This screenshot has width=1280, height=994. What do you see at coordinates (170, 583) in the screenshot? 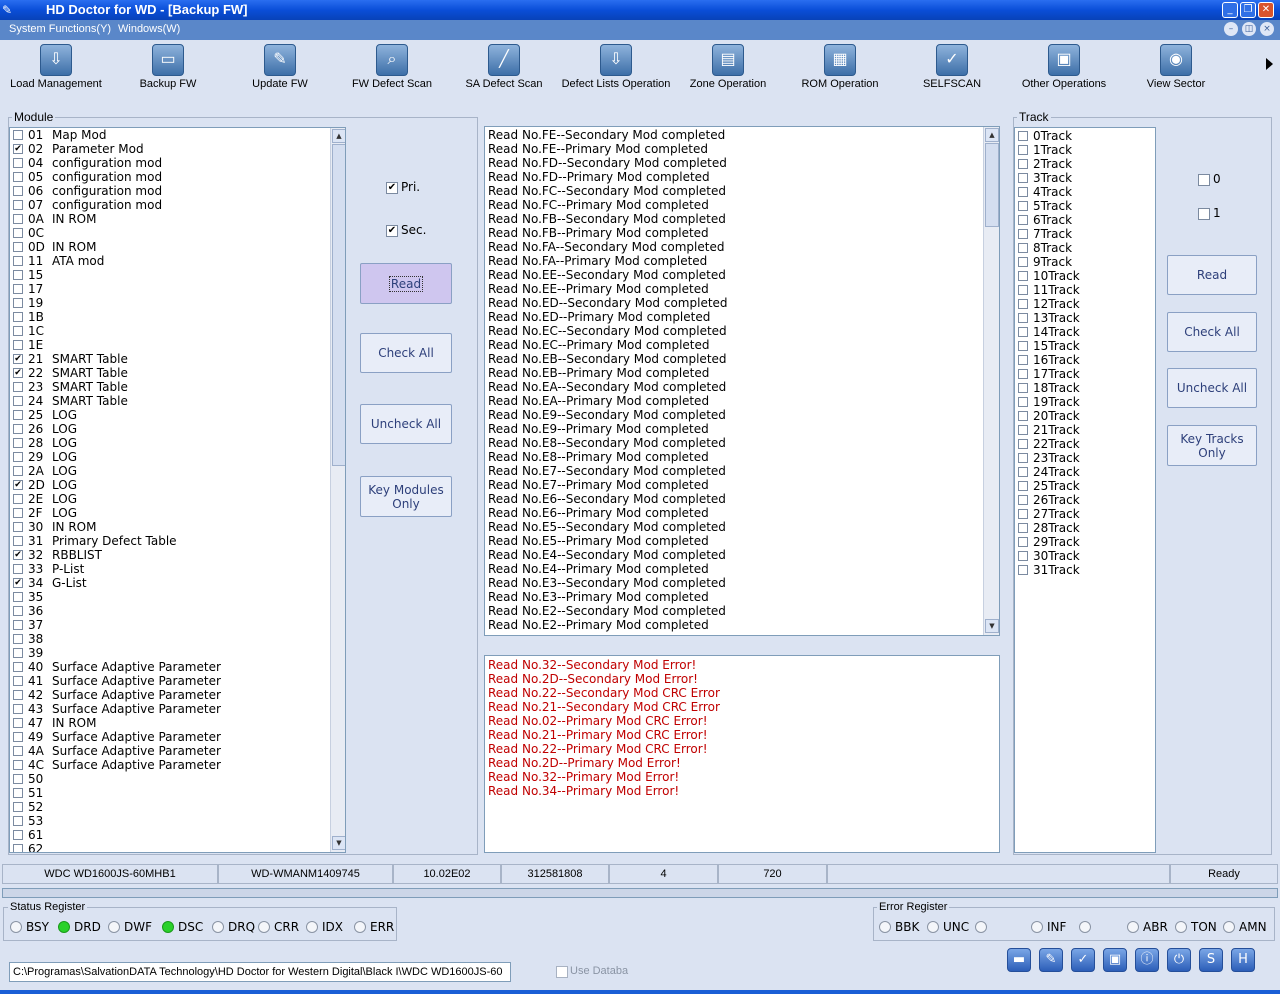
I see `module-item: ✔ 34 G-List` at bounding box center [170, 583].